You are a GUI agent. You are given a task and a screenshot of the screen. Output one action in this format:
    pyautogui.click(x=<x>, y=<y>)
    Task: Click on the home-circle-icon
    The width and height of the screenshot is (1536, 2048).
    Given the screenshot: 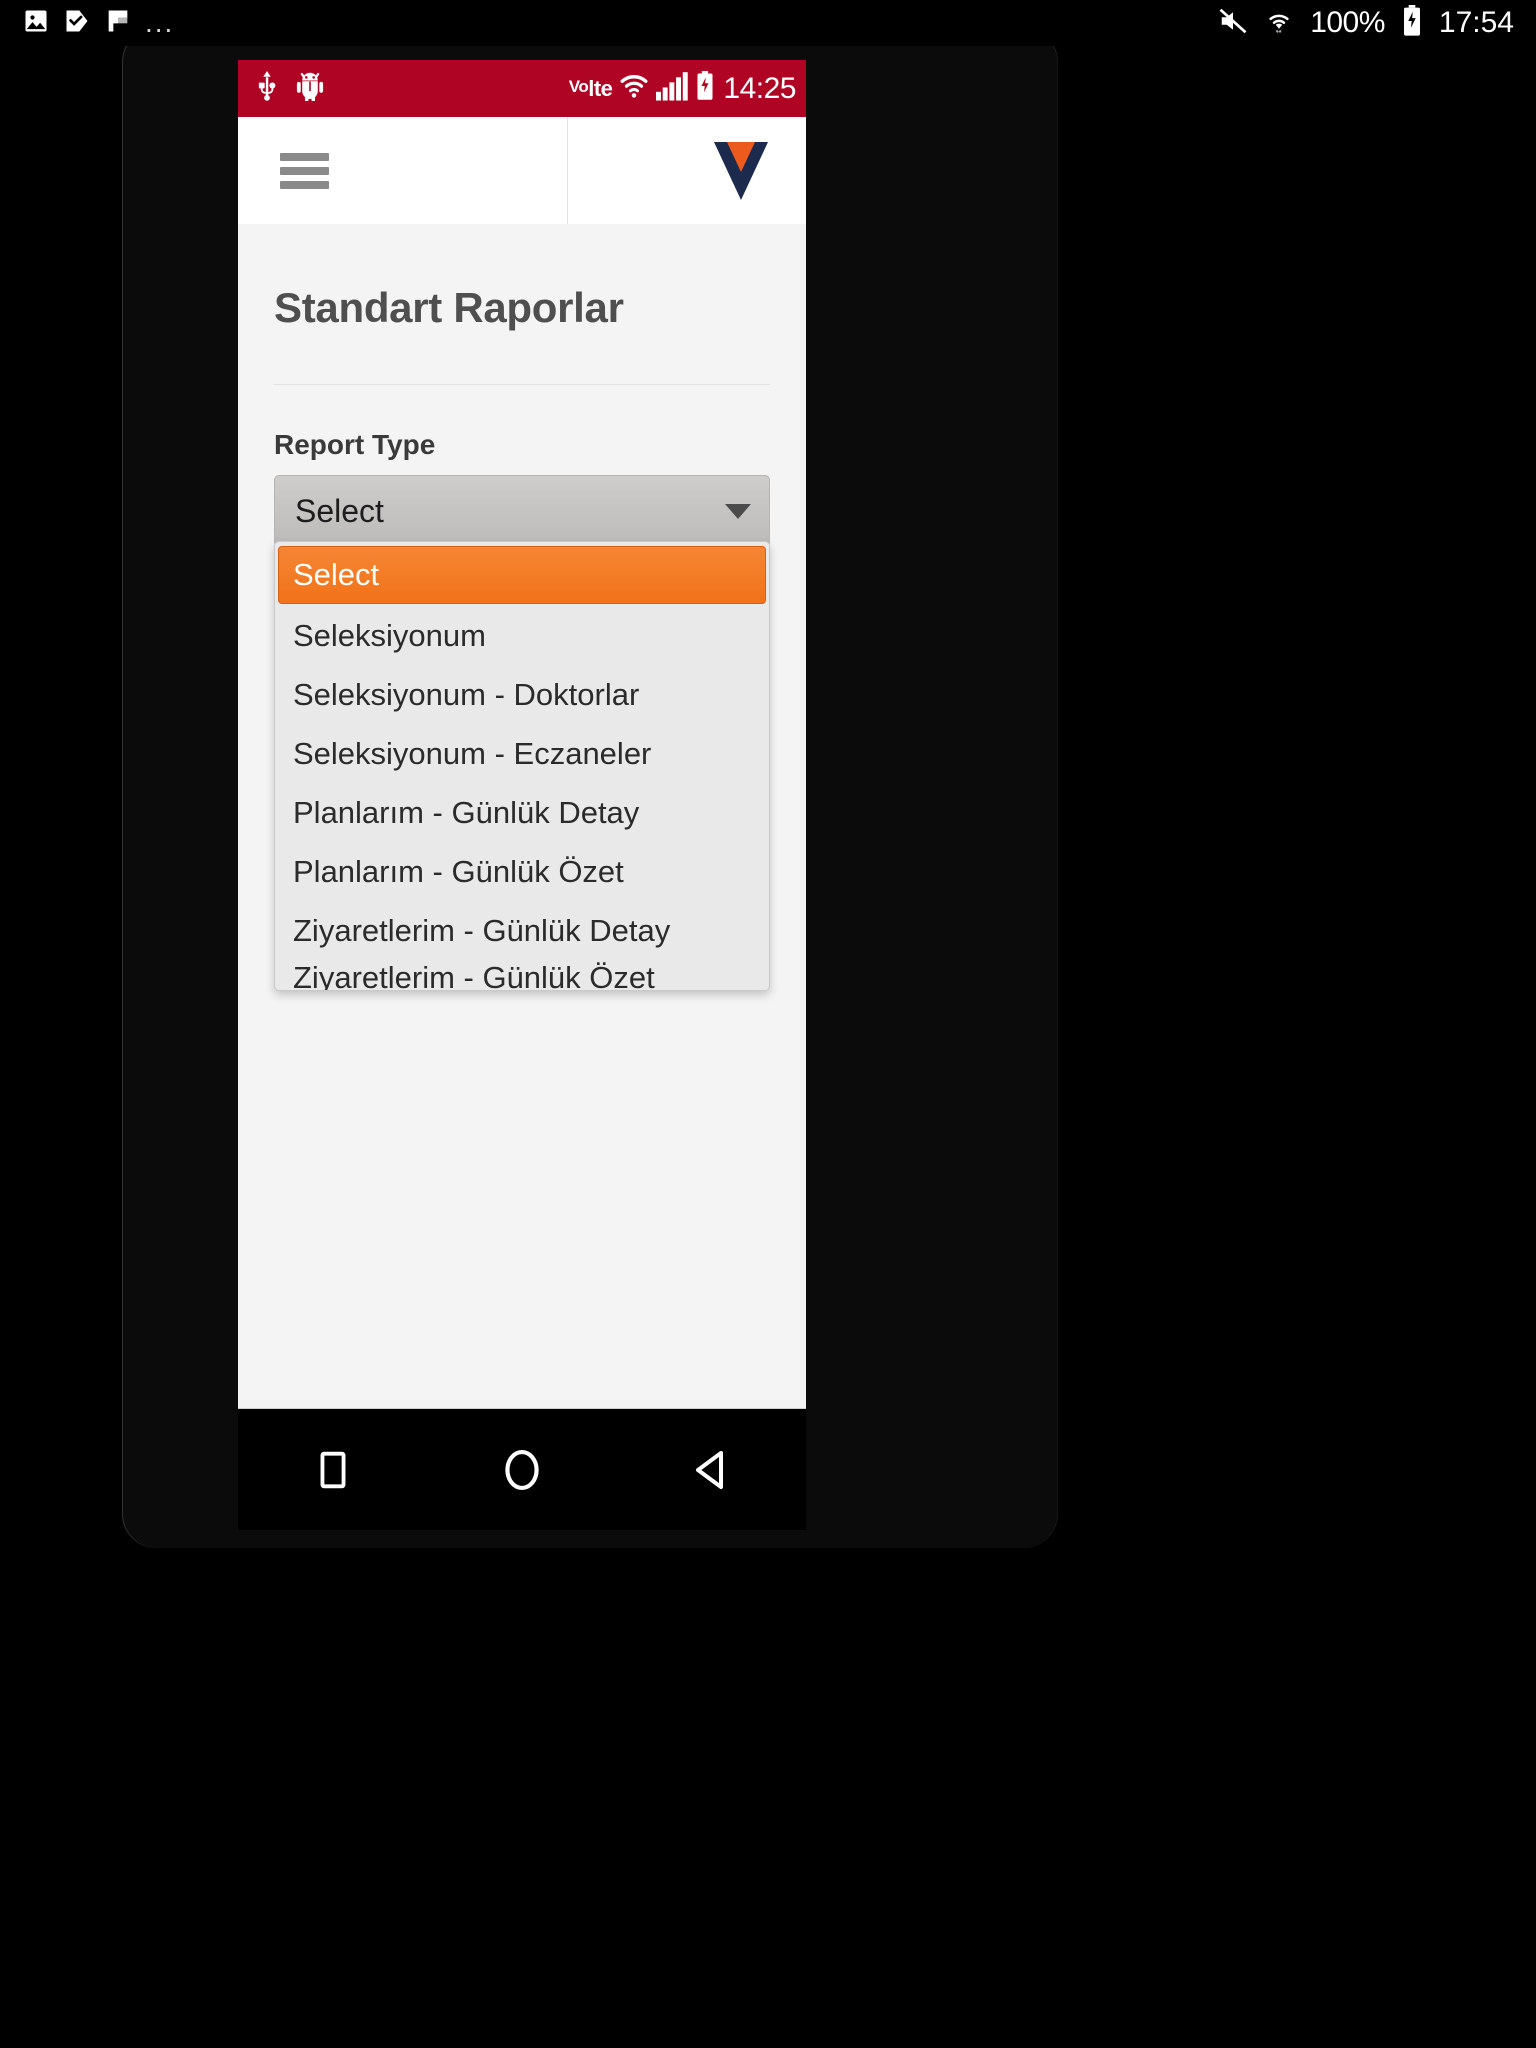 What is the action you would take?
    pyautogui.click(x=522, y=1470)
    